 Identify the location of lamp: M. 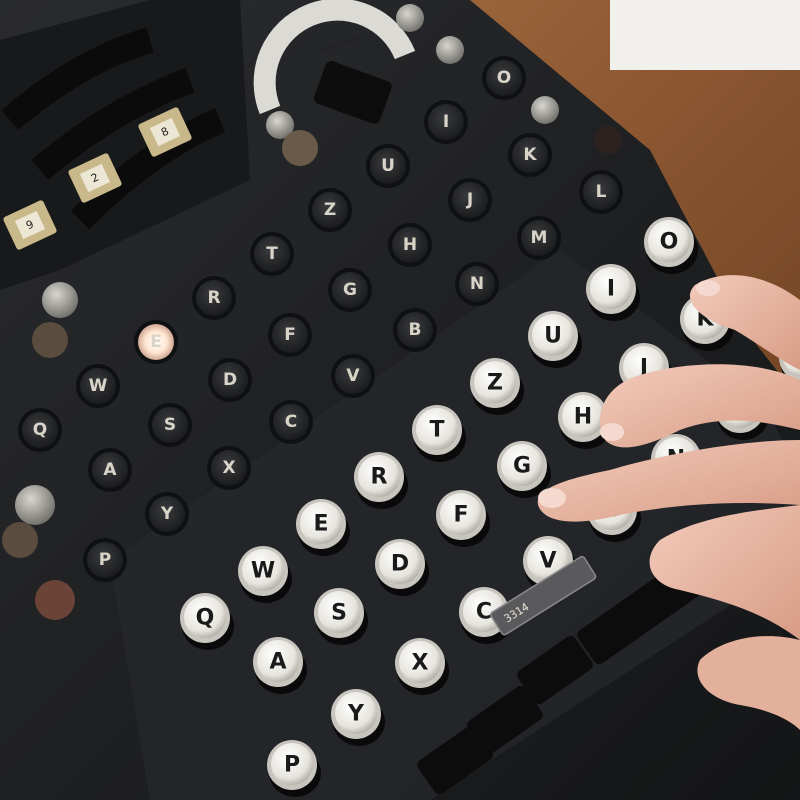
(539, 238).